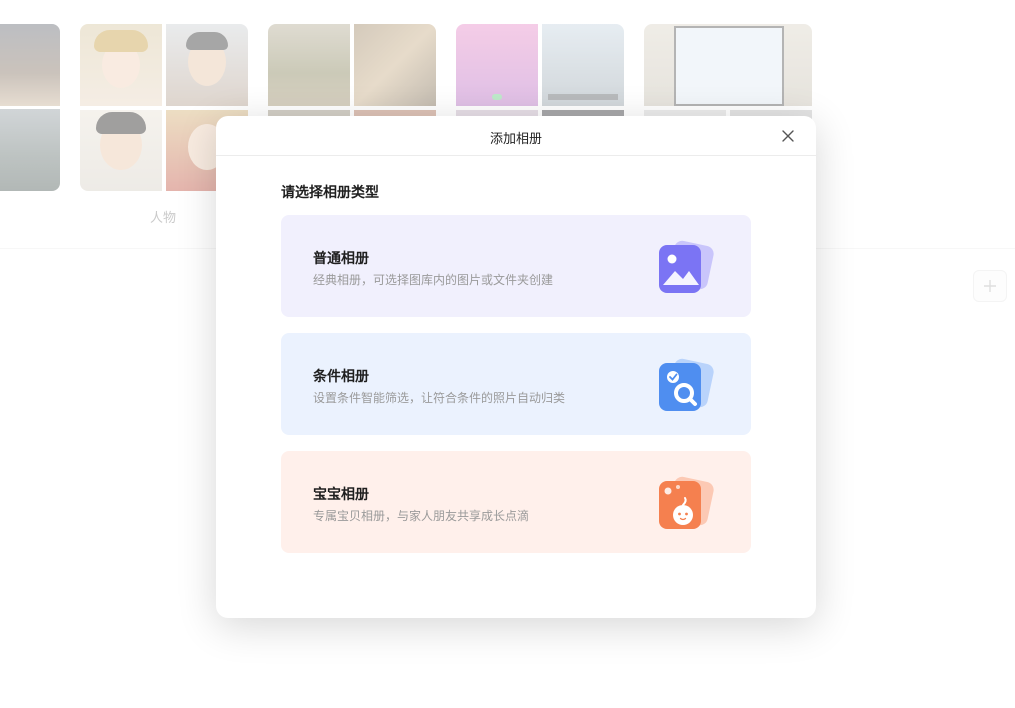 This screenshot has width=1015, height=708. Describe the element at coordinates (341, 495) in the screenshot. I see `option-title: 宝宝相册` at that location.